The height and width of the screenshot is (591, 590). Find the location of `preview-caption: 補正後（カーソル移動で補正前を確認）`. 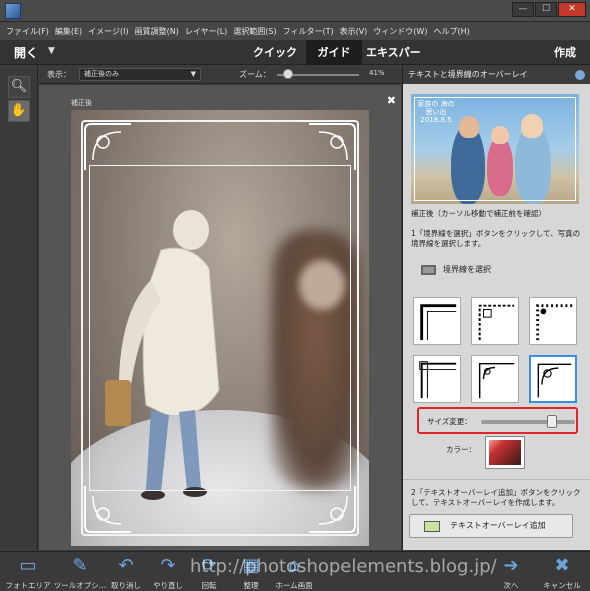

preview-caption: 補正後（カーソル移動で補正前を確認） is located at coordinates (478, 213).